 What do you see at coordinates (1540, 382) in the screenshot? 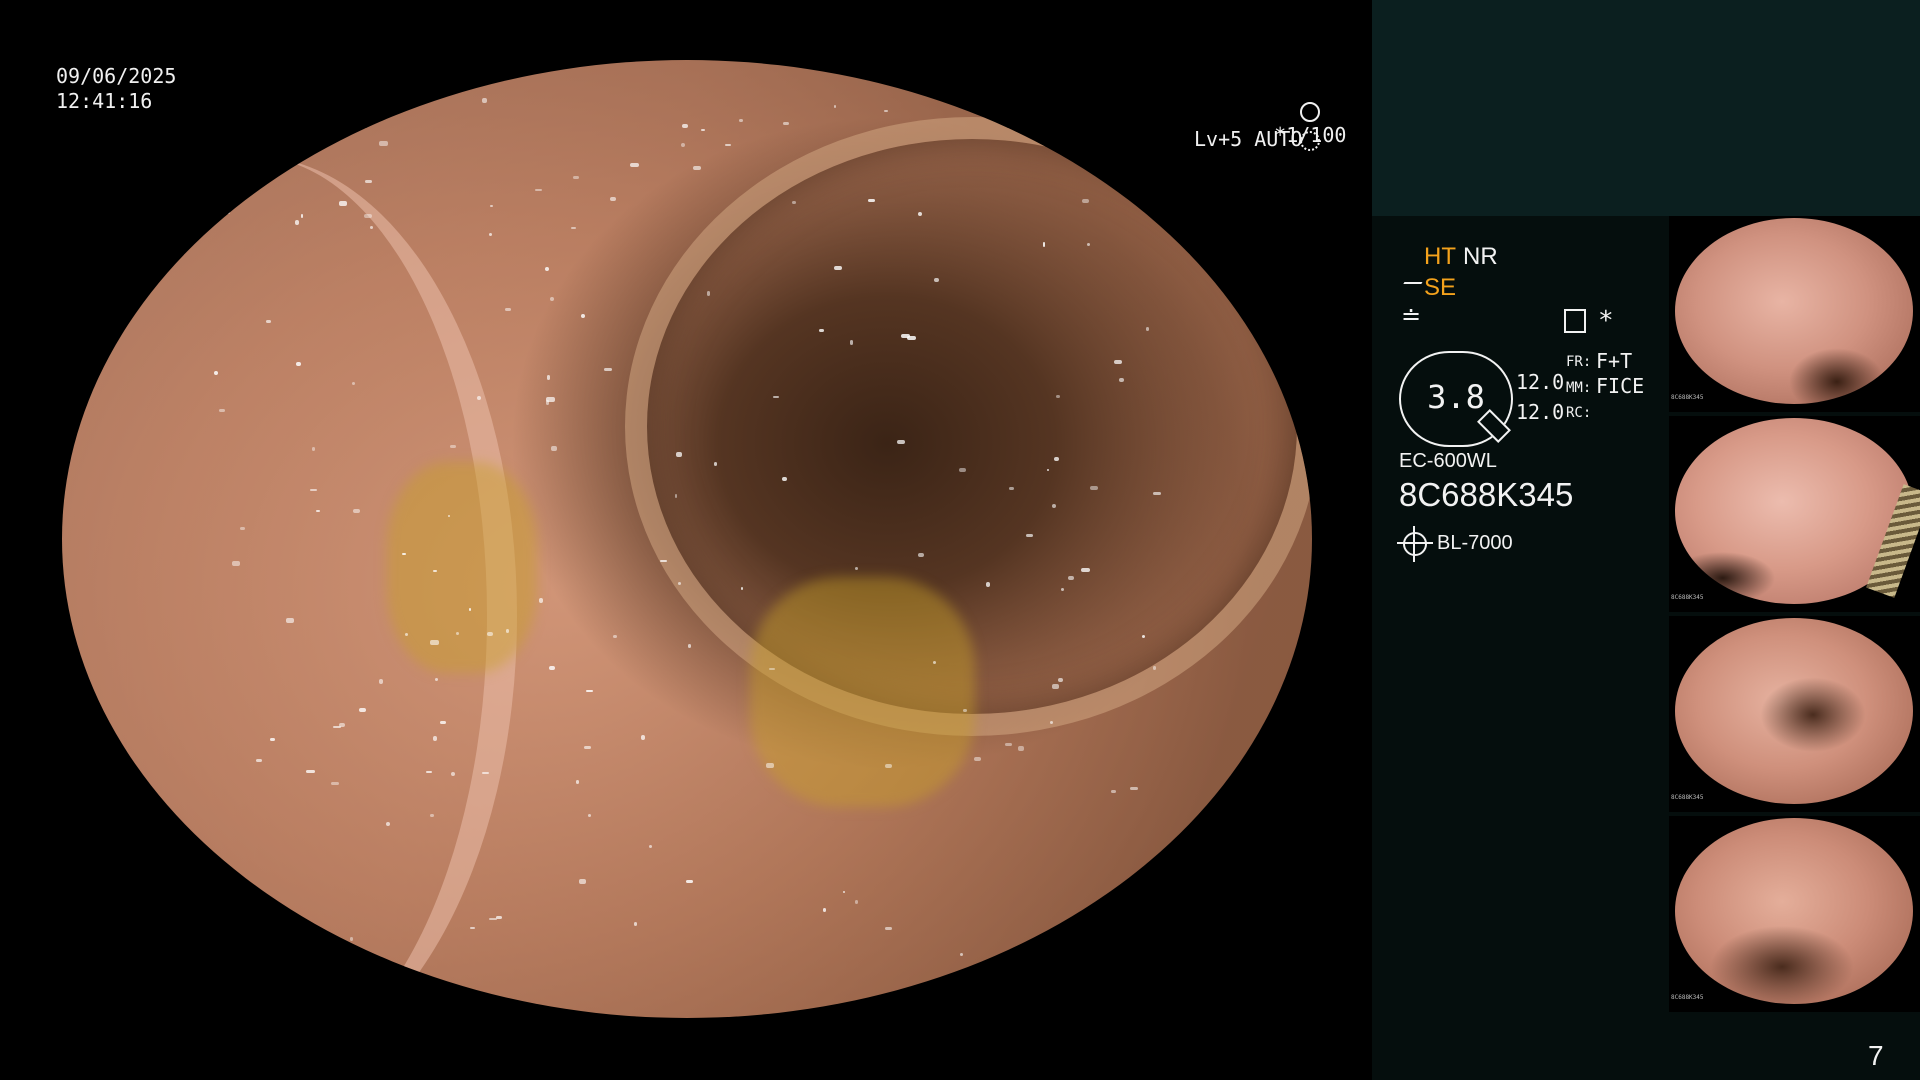
I see `value-top: 12.0` at bounding box center [1540, 382].